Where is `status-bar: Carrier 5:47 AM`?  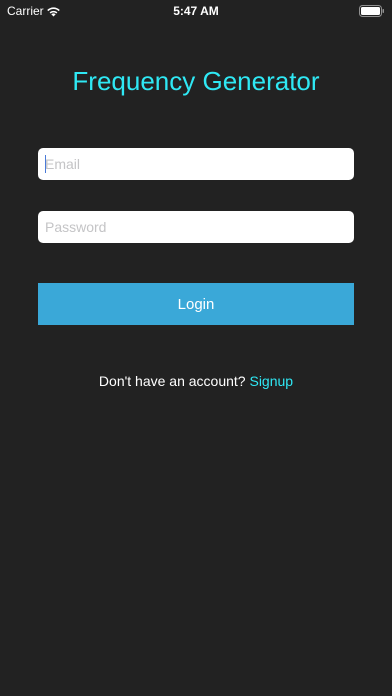 status-bar: Carrier 5:47 AM is located at coordinates (196, 11).